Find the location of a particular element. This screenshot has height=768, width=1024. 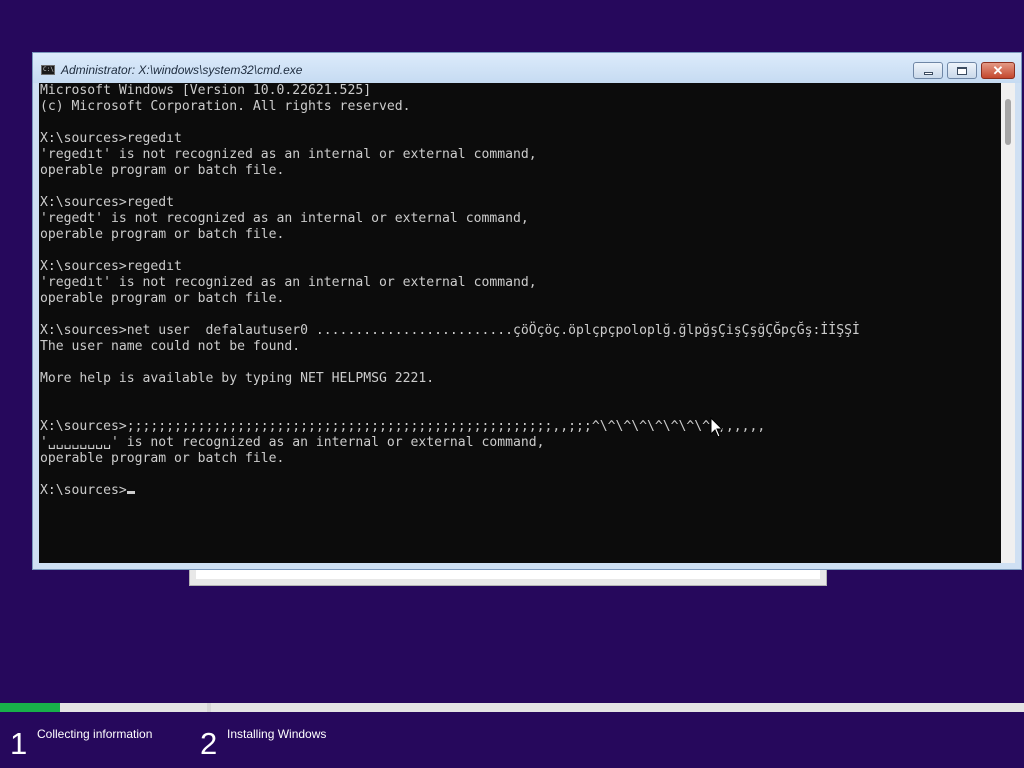

maximize-icon is located at coordinates (962, 70).